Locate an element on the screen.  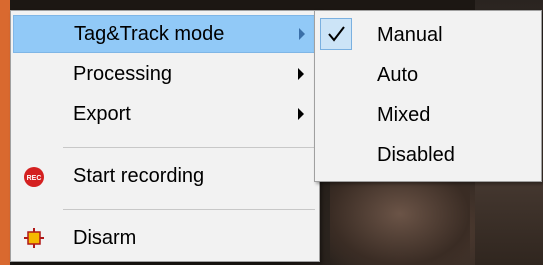
menu-item-label: Tag&Track mode is located at coordinates (149, 33).